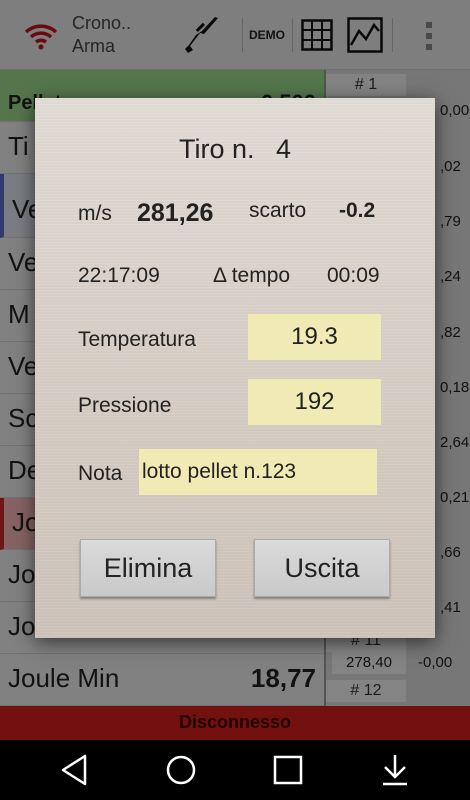  Describe the element at coordinates (278, 210) in the screenshot. I see `deviation-label: scarto` at that location.